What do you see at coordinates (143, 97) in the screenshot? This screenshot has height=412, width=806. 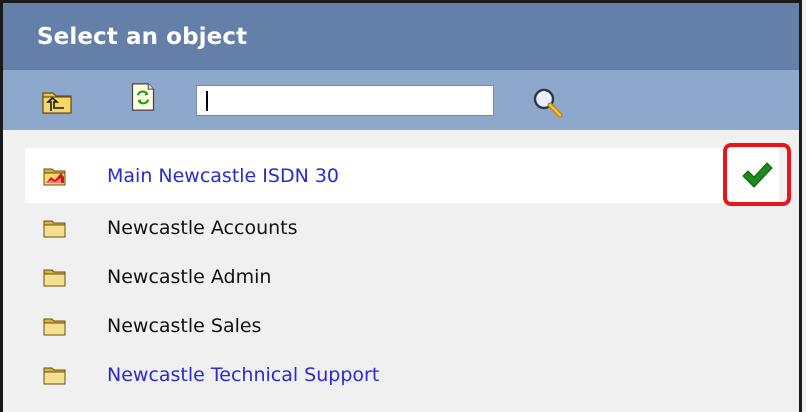 I see `refresh-icon` at bounding box center [143, 97].